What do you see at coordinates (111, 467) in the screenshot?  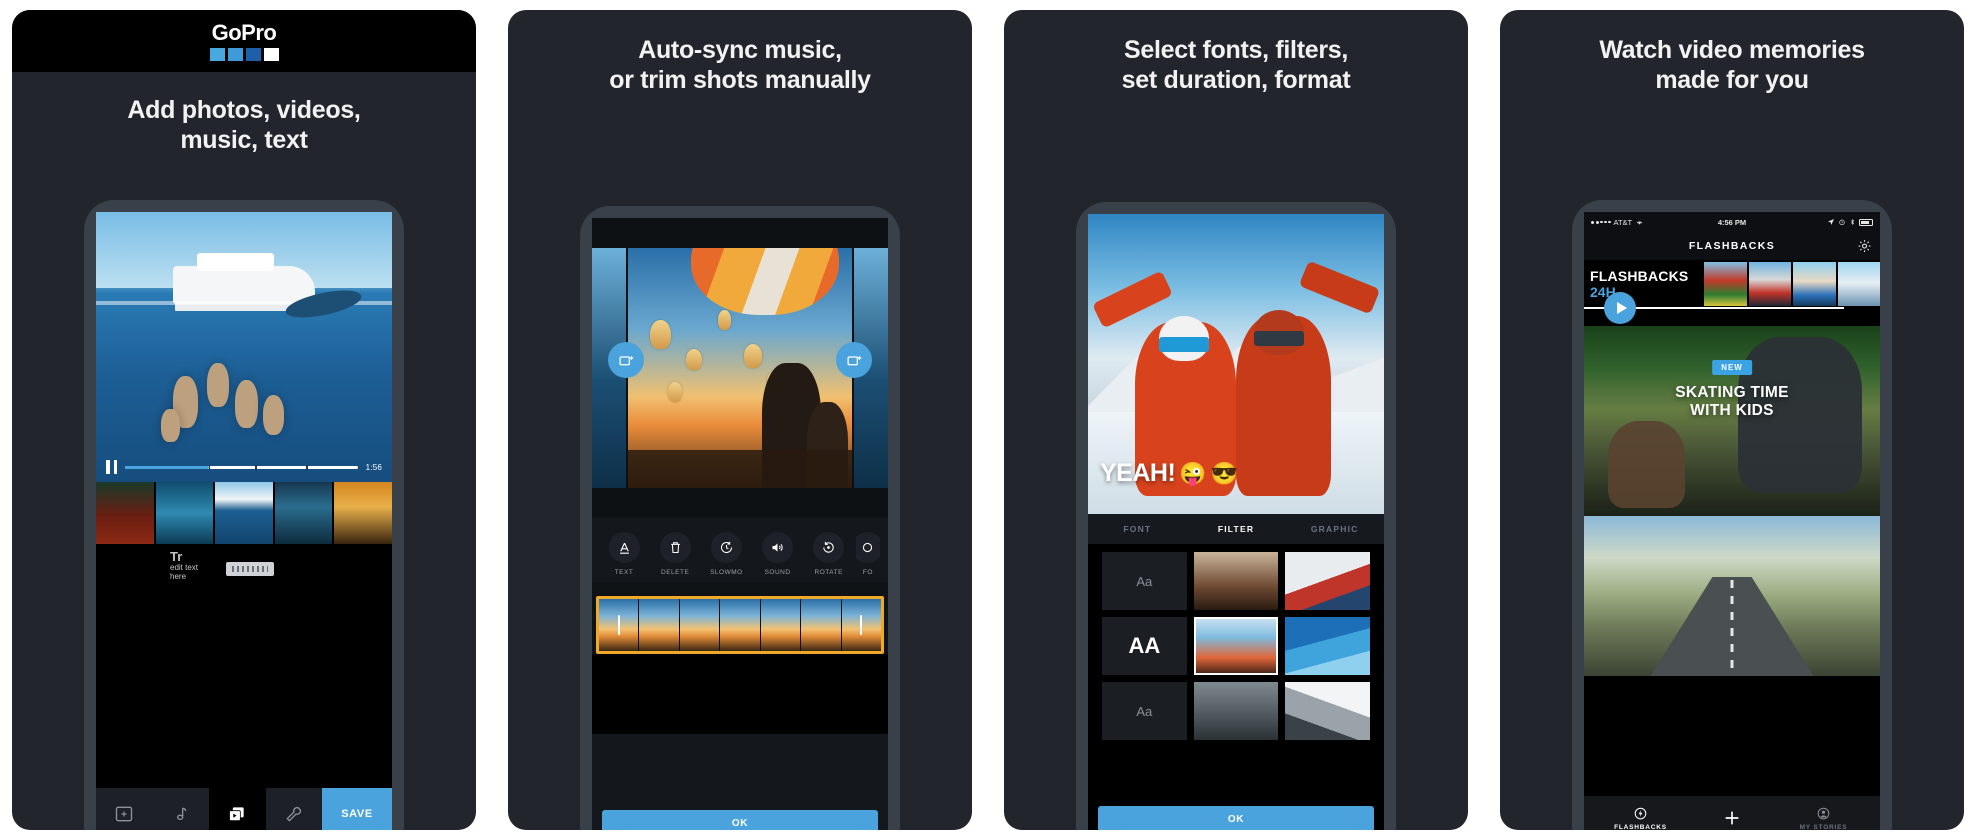 I see `pause-icon` at bounding box center [111, 467].